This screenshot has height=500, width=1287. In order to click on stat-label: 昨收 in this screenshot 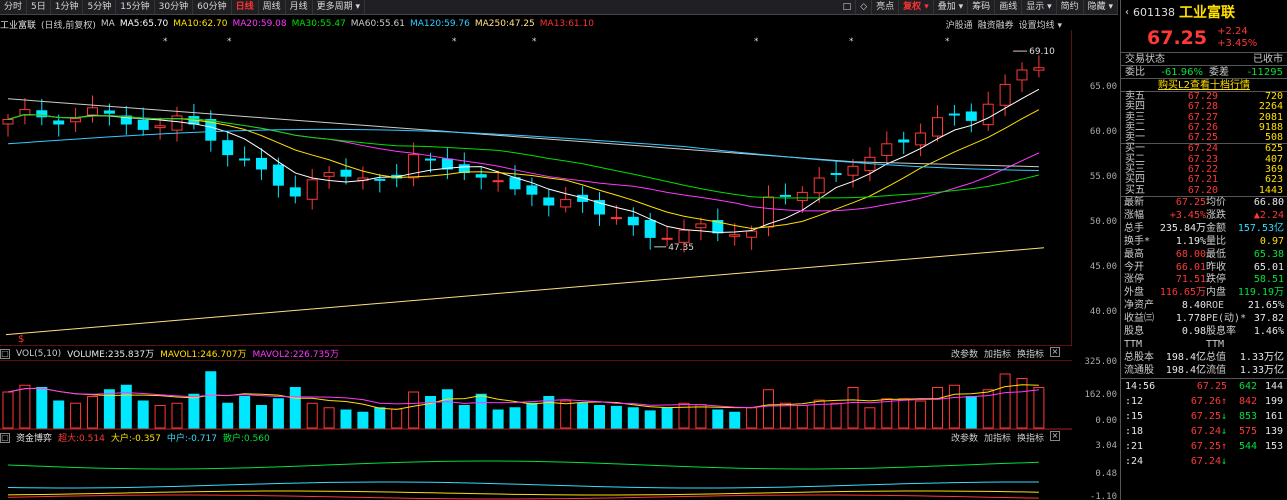, I will do `click(1216, 267)`.